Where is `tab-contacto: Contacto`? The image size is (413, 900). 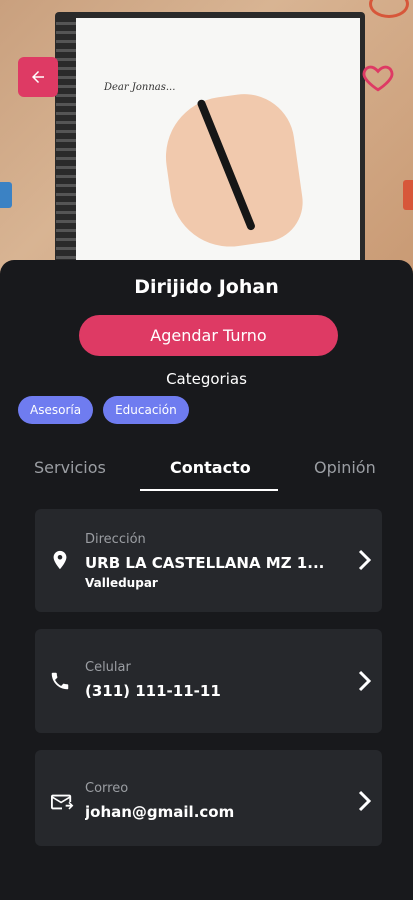
tab-contacto: Contacto is located at coordinates (210, 467).